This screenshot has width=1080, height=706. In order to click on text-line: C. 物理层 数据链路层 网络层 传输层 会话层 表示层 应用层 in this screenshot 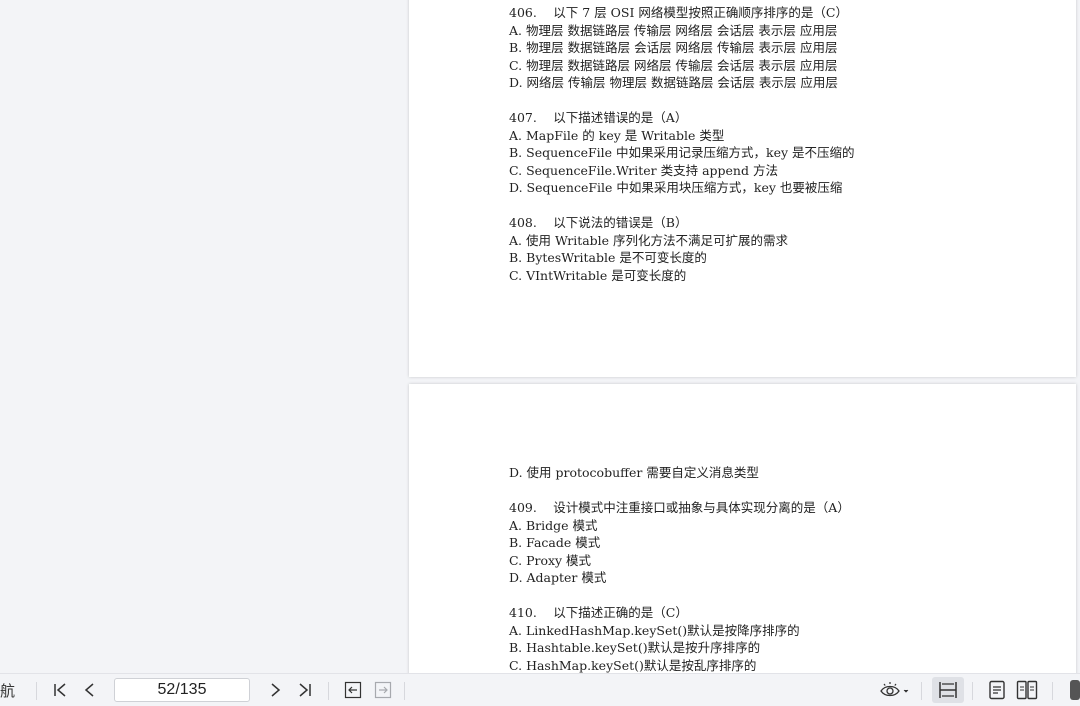, I will do `click(673, 65)`.